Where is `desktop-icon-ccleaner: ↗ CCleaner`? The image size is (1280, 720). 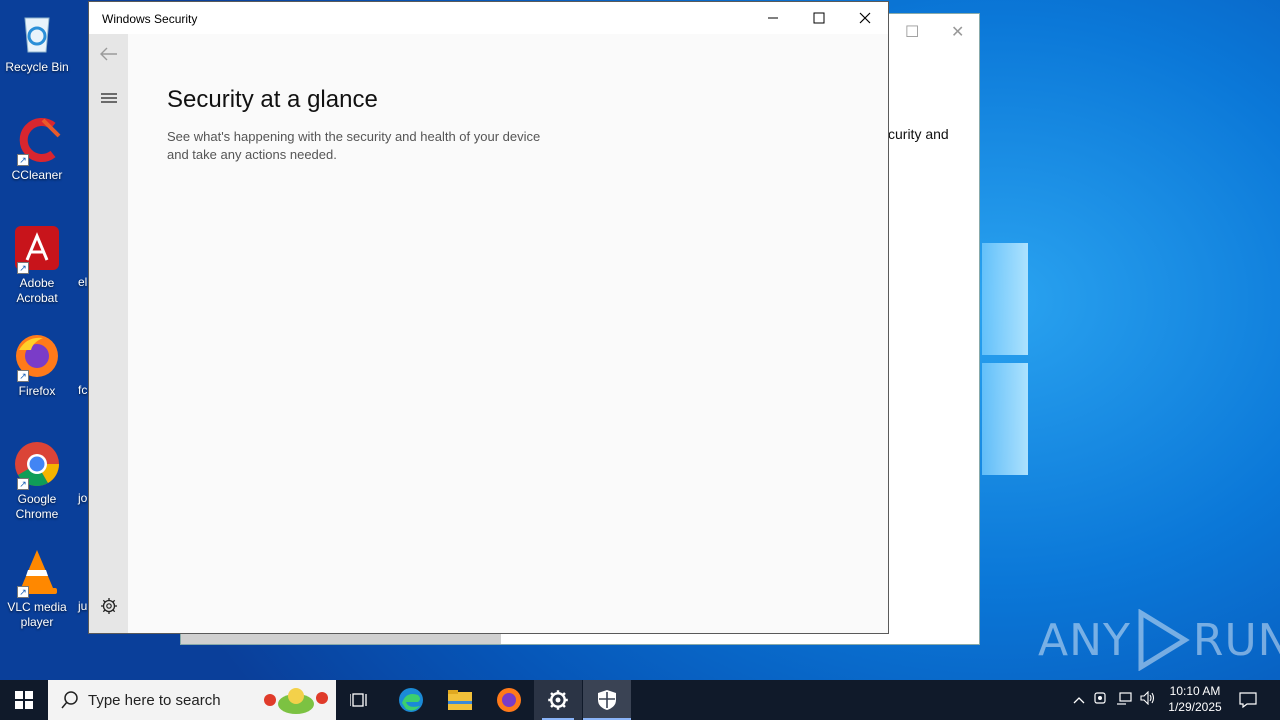 desktop-icon-ccleaner: ↗ CCleaner is located at coordinates (37, 149).